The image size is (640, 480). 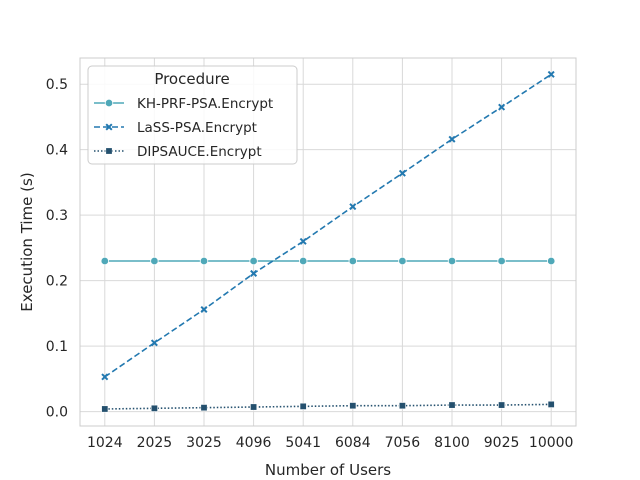 What do you see at coordinates (57, 413) in the screenshot?
I see `y-tick-label: 0.0` at bounding box center [57, 413].